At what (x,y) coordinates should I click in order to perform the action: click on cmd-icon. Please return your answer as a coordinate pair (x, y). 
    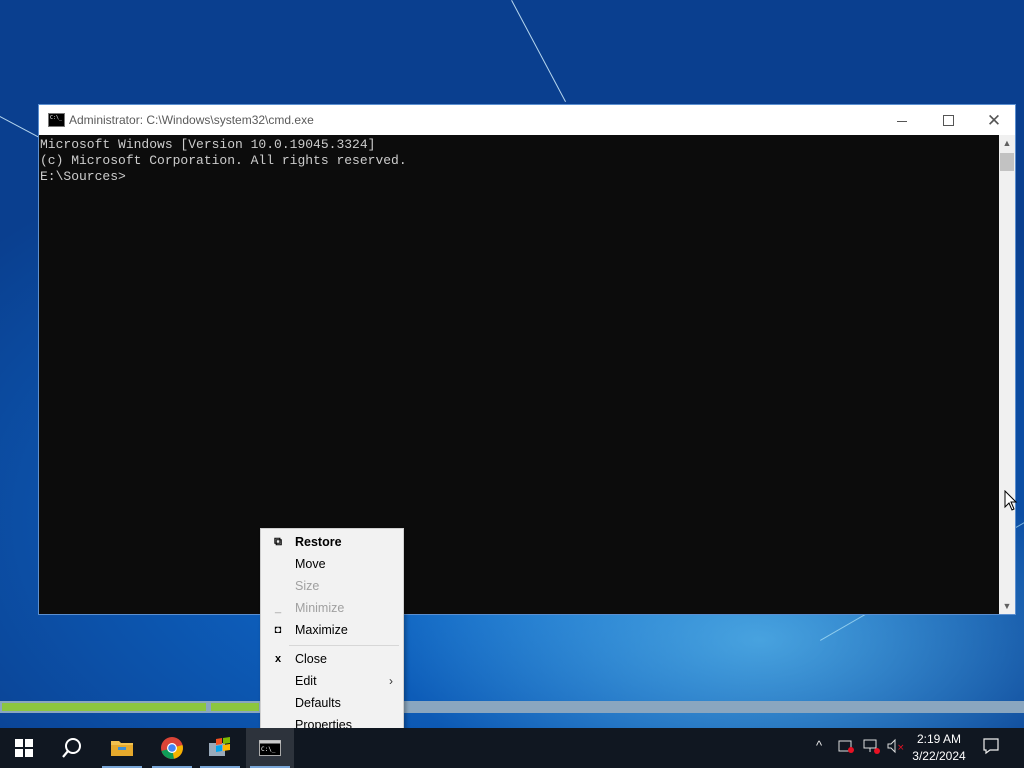
    Looking at the image, I should click on (56, 120).